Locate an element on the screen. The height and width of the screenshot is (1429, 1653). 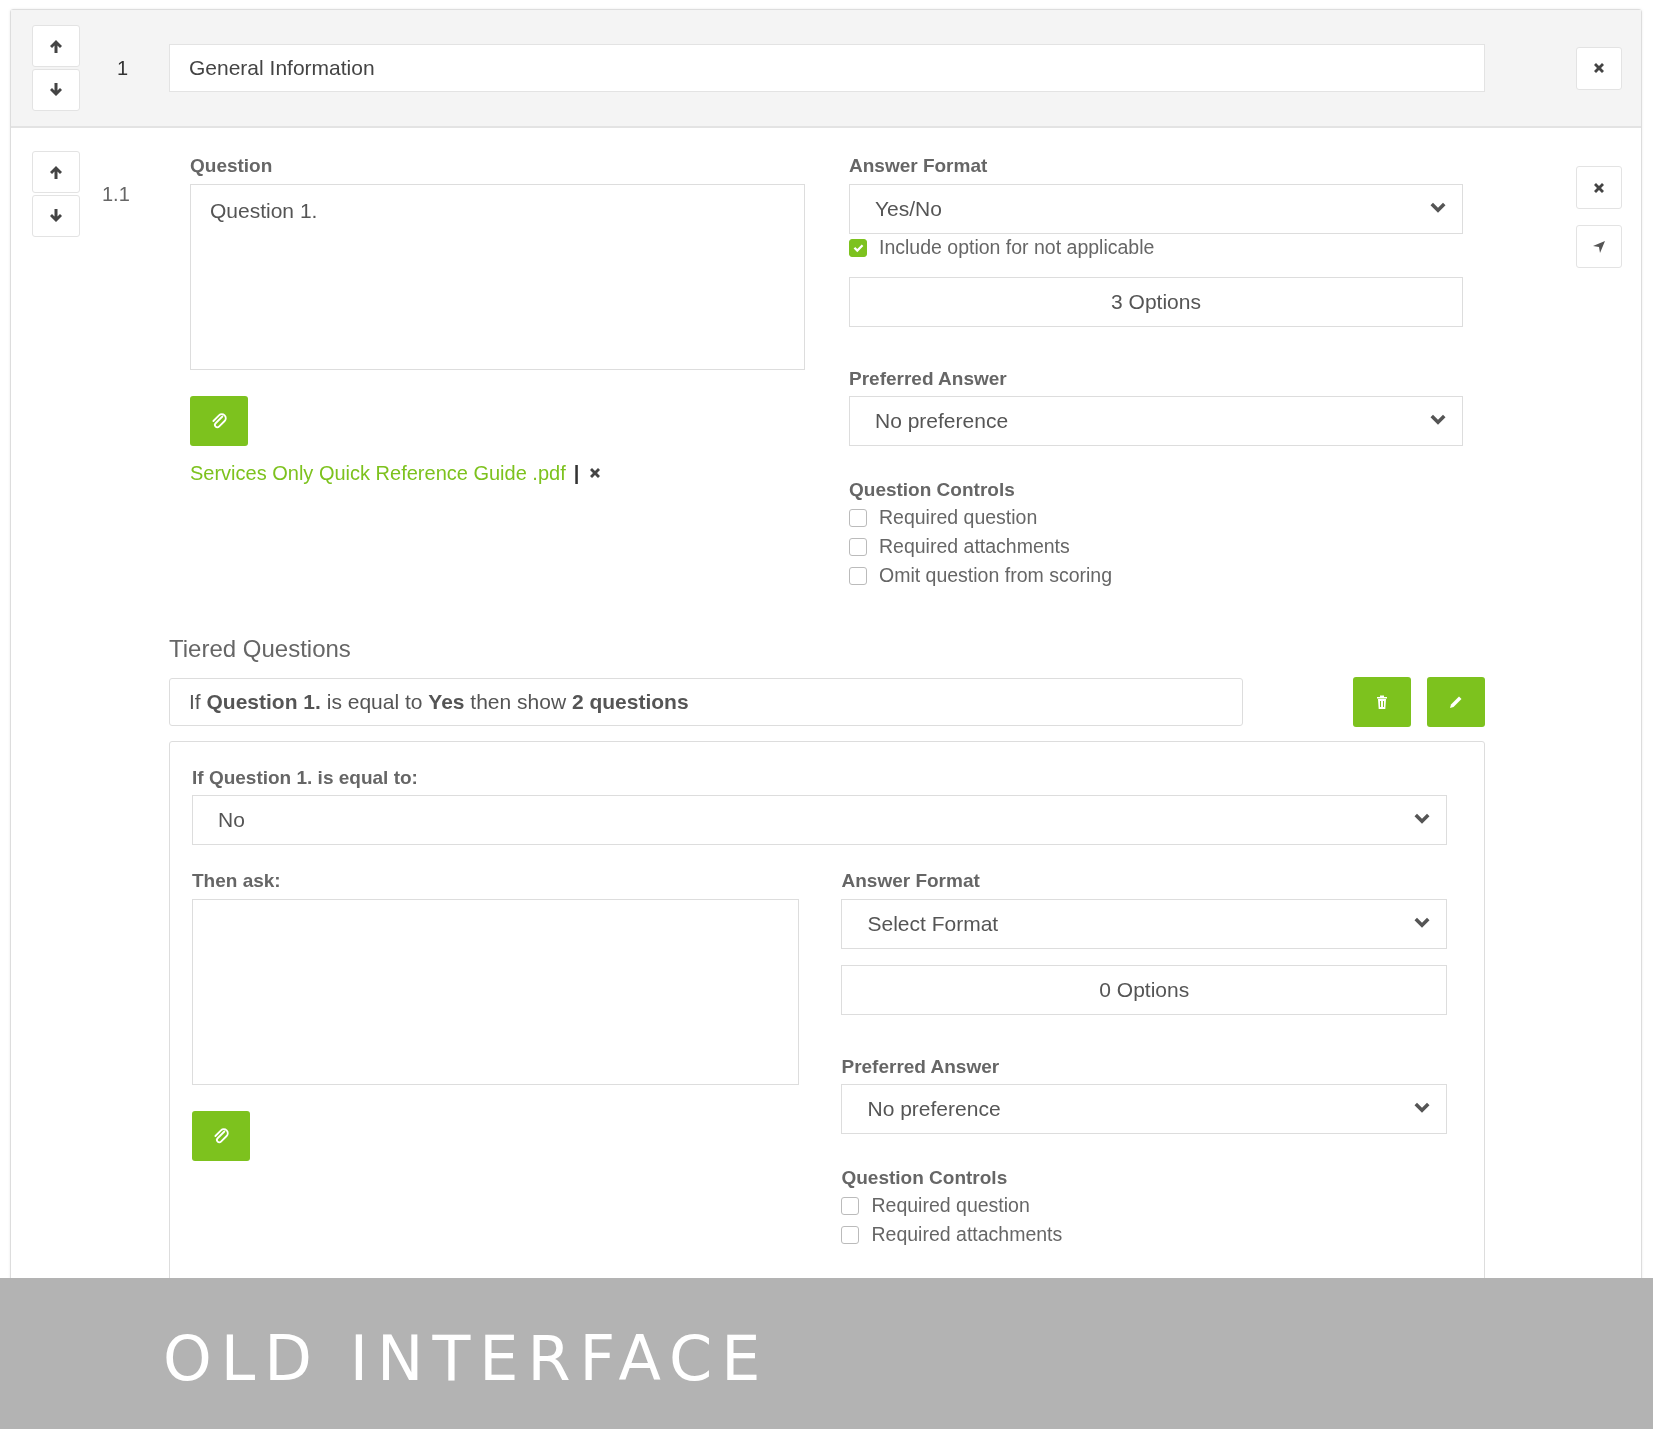
section-title-field: General Information is located at coordinates (827, 68).